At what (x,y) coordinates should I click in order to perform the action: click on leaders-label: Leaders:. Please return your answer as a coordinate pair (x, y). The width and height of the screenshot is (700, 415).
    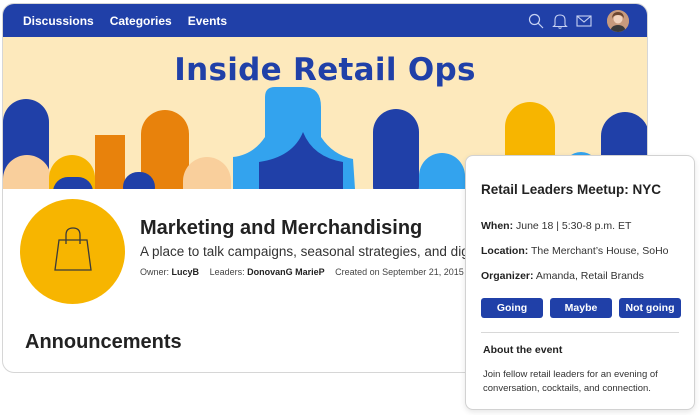
    Looking at the image, I should click on (227, 272).